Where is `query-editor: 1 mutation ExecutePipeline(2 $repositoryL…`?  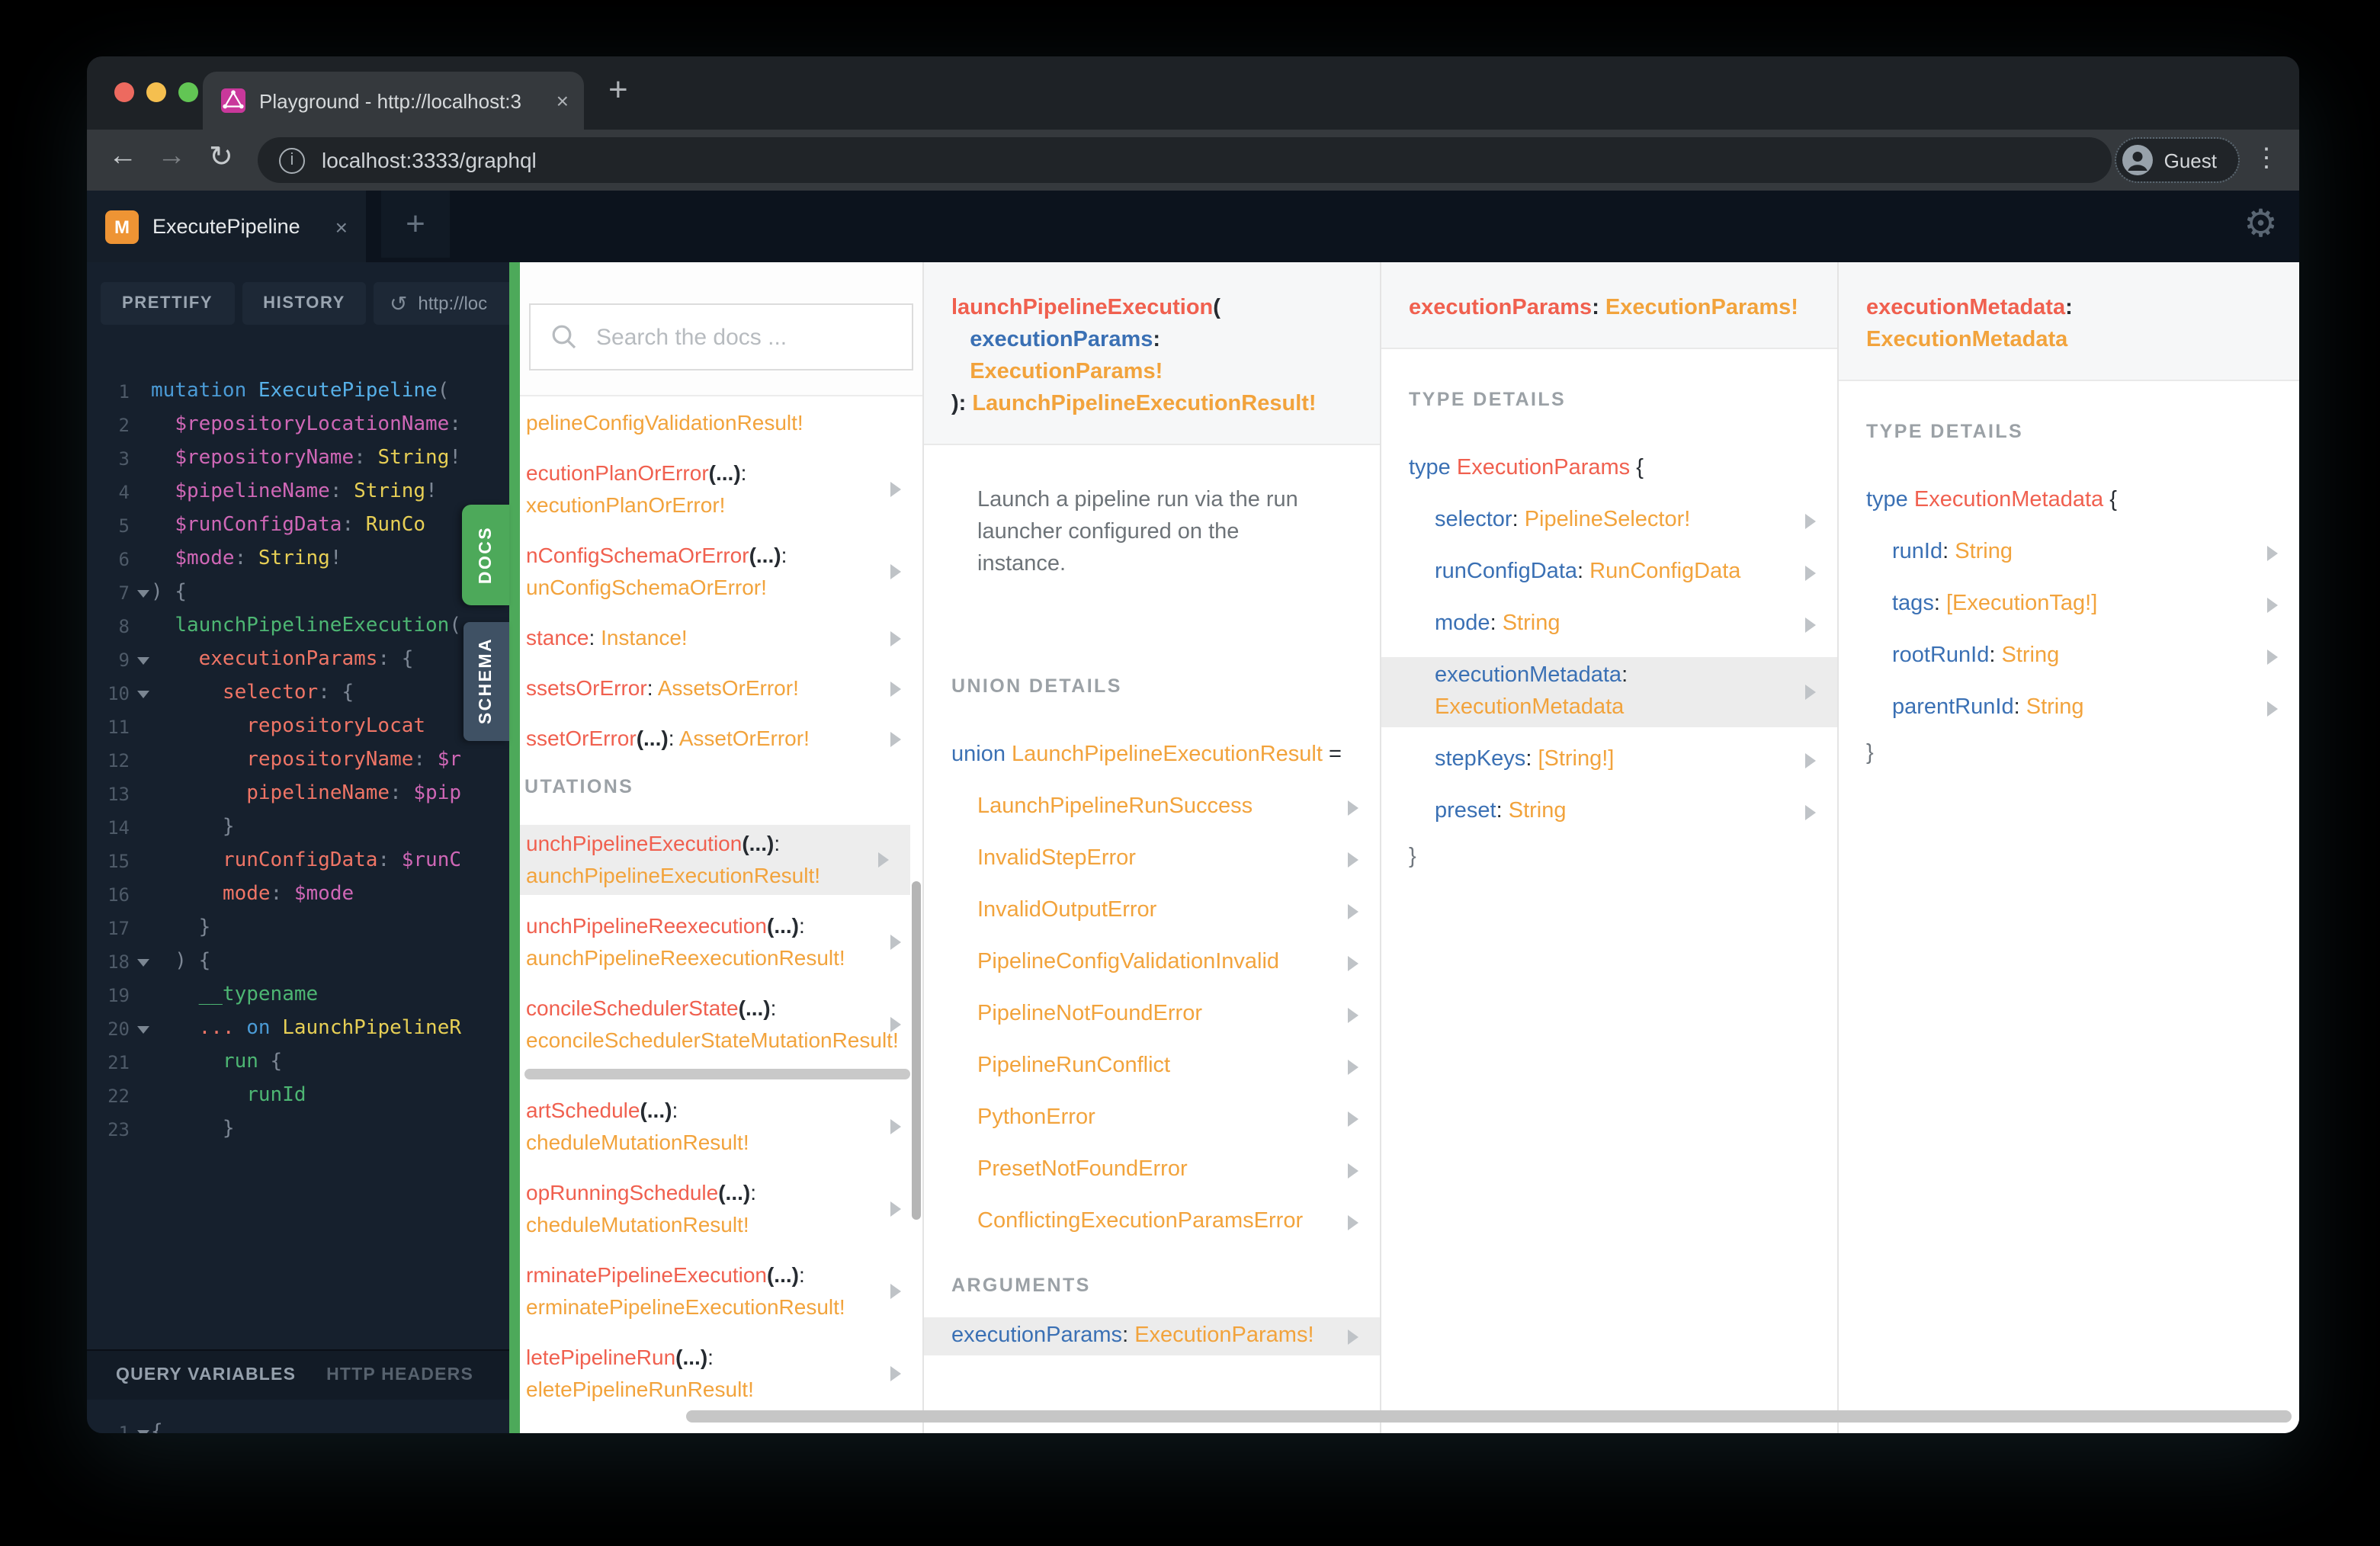
query-editor: 1 mutation ExecutePipeline(2 $repositoryL… is located at coordinates (298, 761).